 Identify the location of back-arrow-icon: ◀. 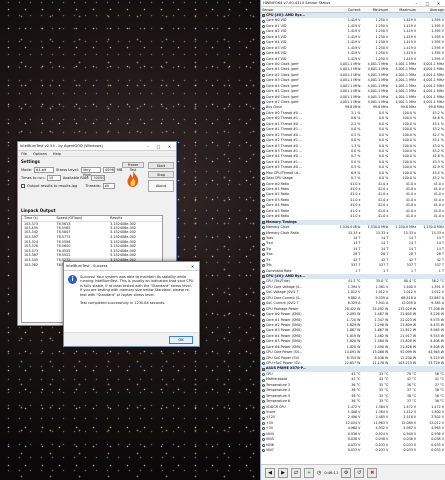
(270, 472).